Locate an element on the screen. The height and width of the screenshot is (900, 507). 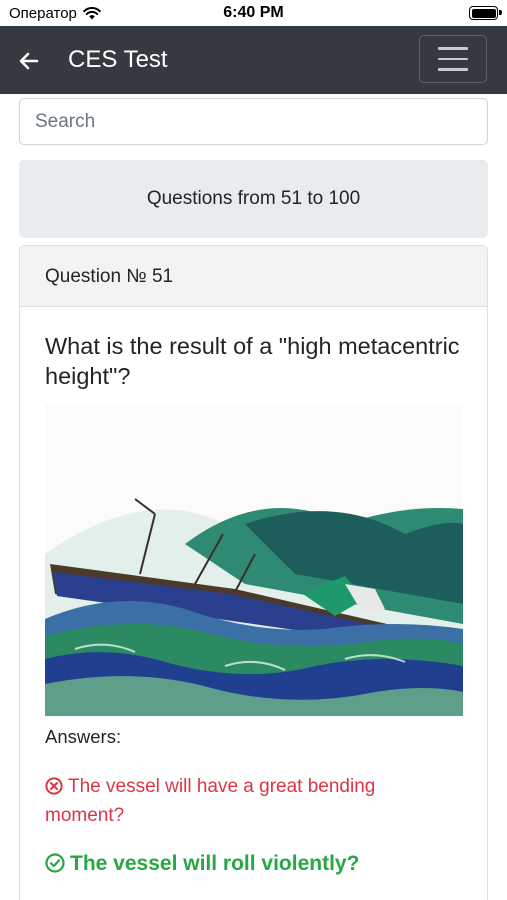
answer-option-correct: The vessel will roll violently? is located at coordinates (255, 863).